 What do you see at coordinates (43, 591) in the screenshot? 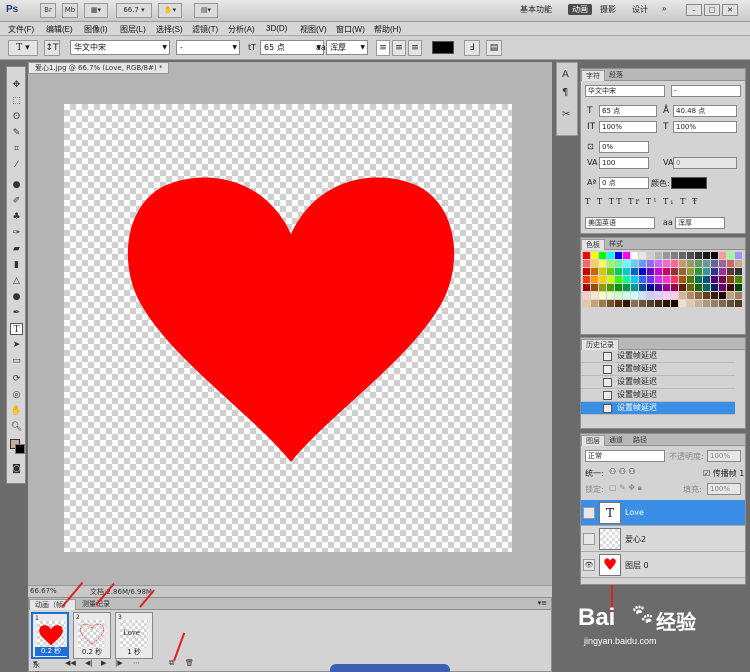
I see `zoom-readout: 66.67%` at bounding box center [43, 591].